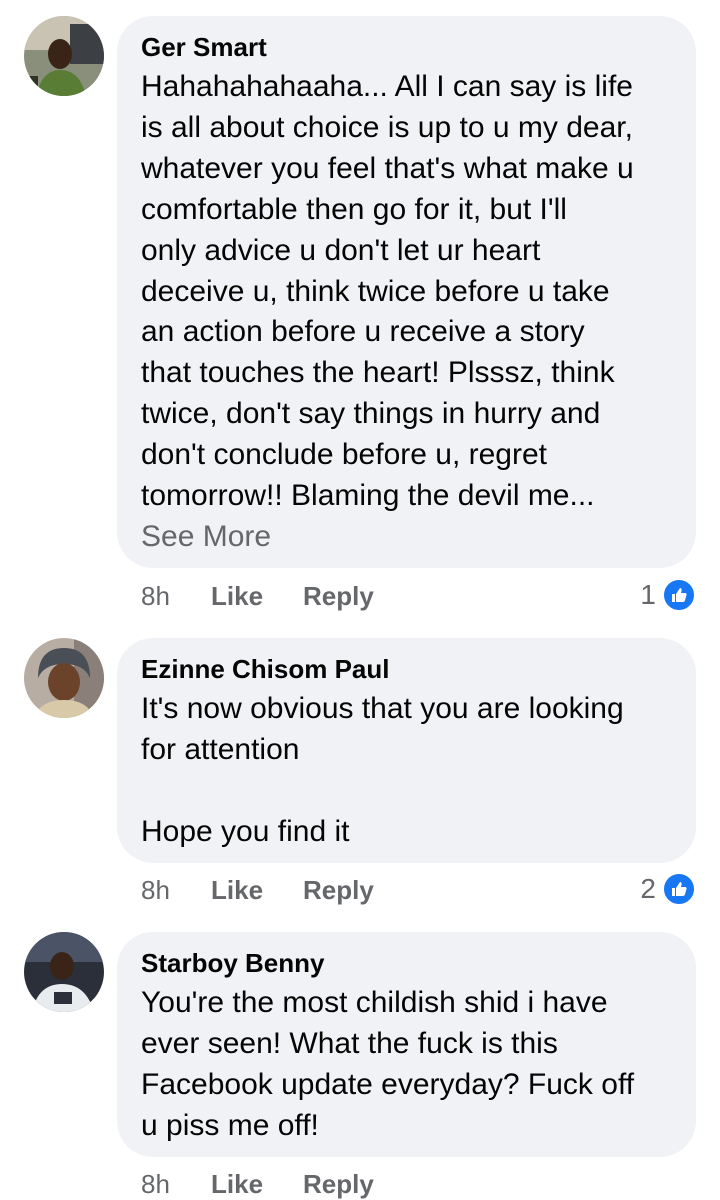 The image size is (720, 1200). Describe the element at coordinates (648, 888) in the screenshot. I see `reaction-count: 2` at that location.